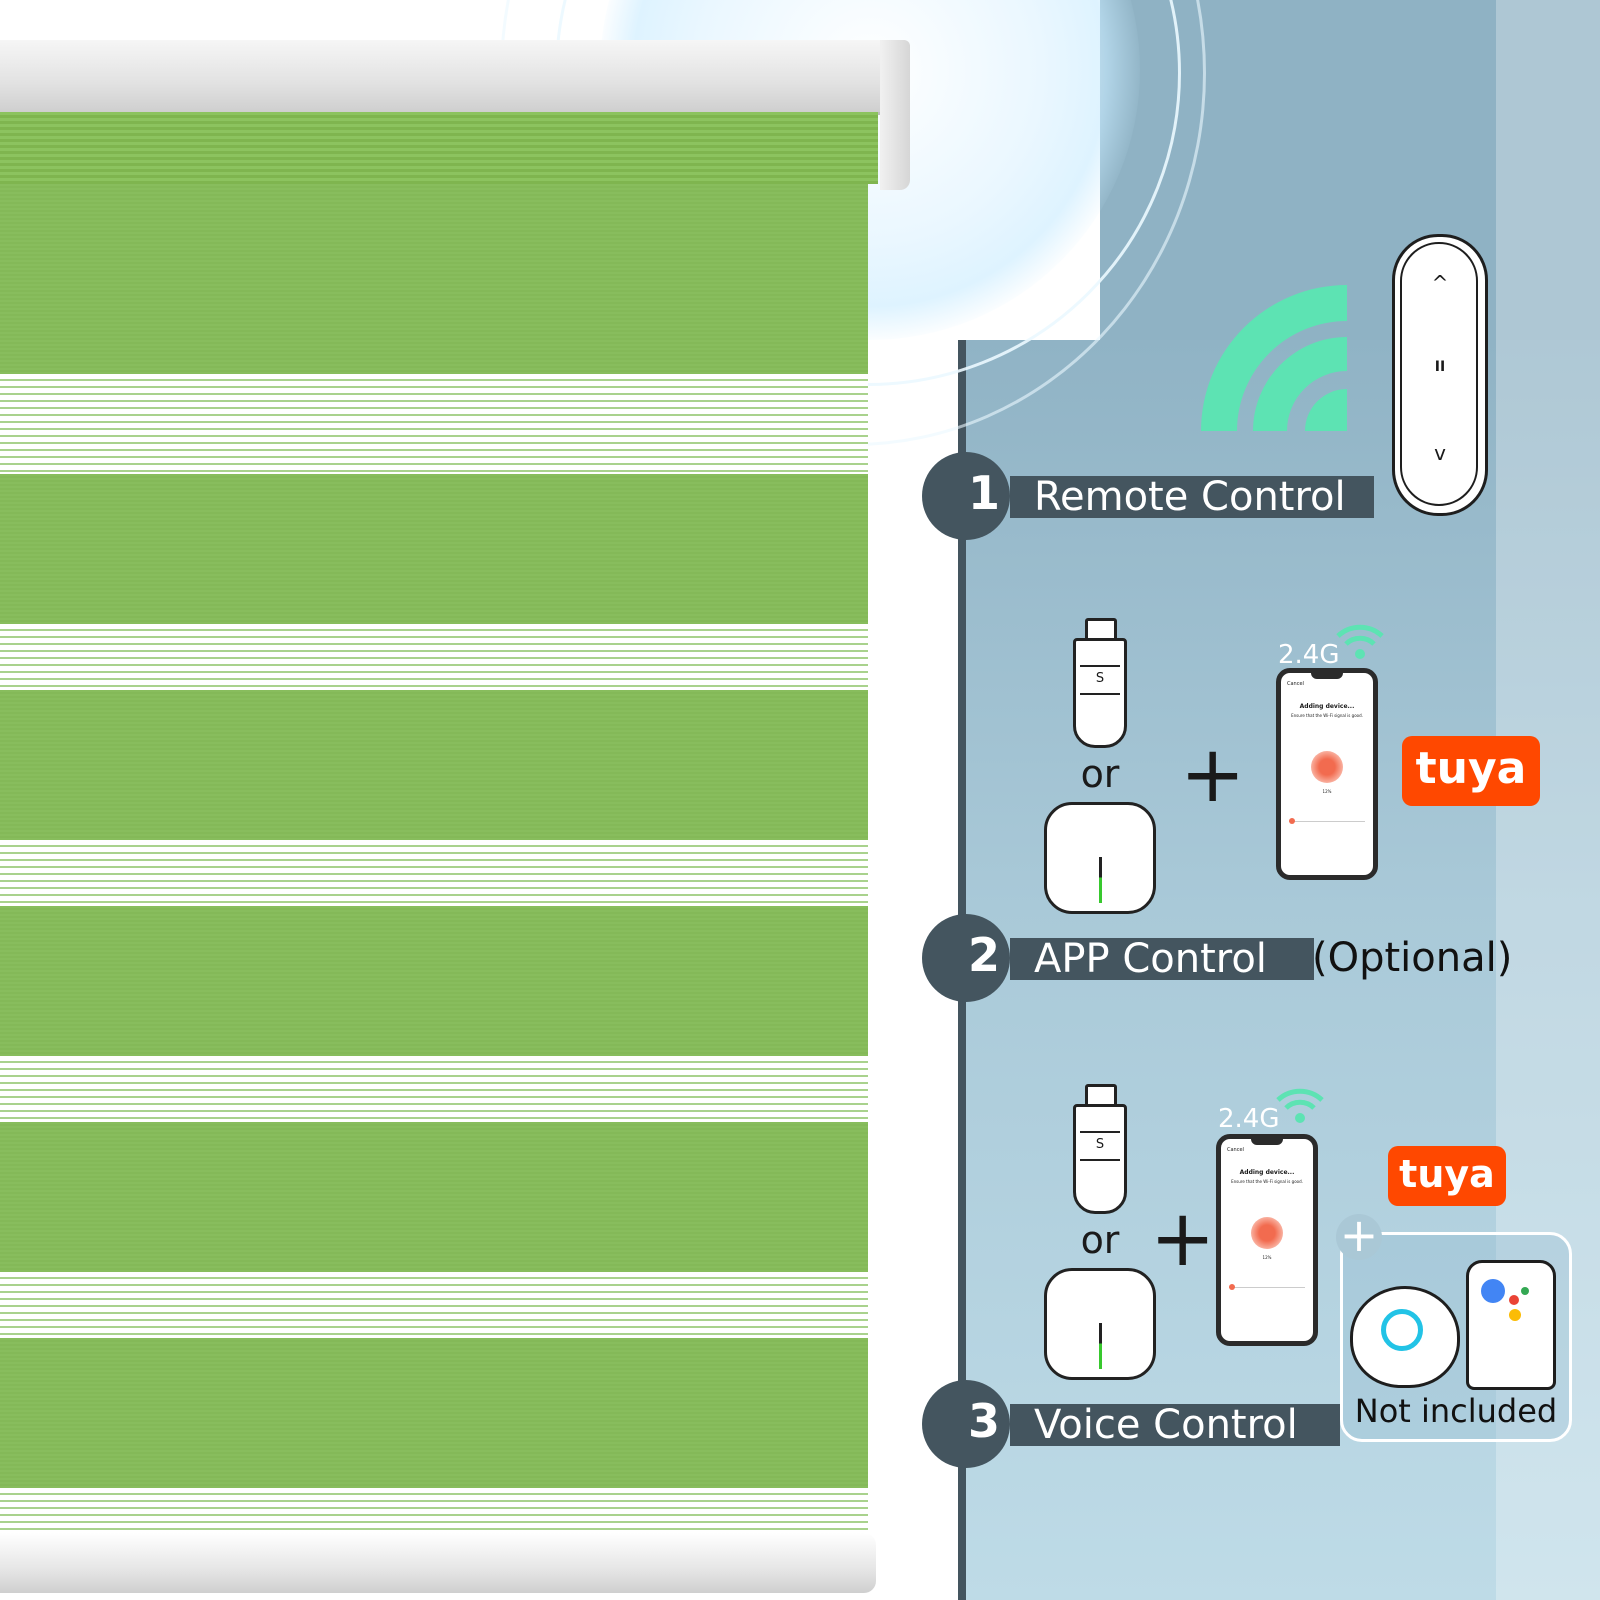 The width and height of the screenshot is (1600, 1600). Describe the element at coordinates (1162, 959) in the screenshot. I see `feature-label-app-control: APP Control` at that location.